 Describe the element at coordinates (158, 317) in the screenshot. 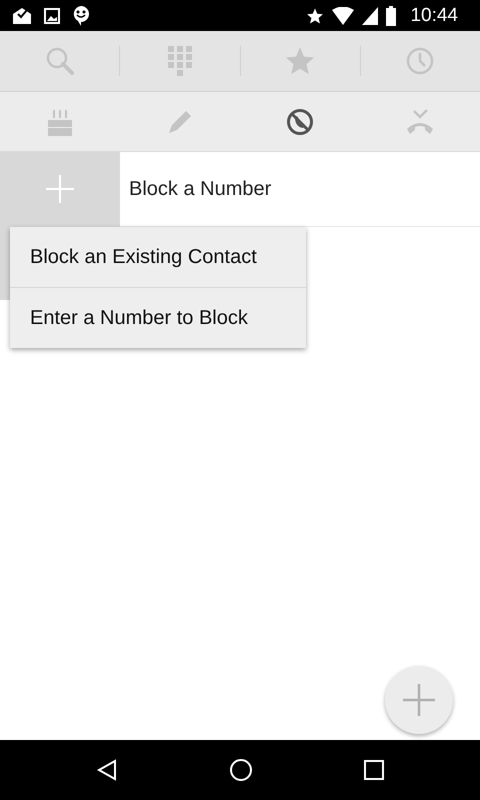

I see `menu-item: Enter a Number to Block` at that location.